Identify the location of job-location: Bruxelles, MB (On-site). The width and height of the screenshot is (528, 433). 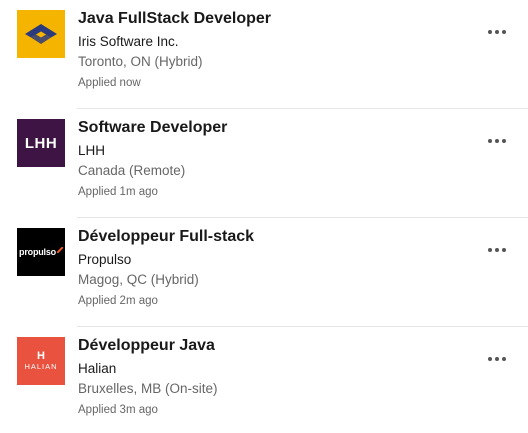
(148, 388).